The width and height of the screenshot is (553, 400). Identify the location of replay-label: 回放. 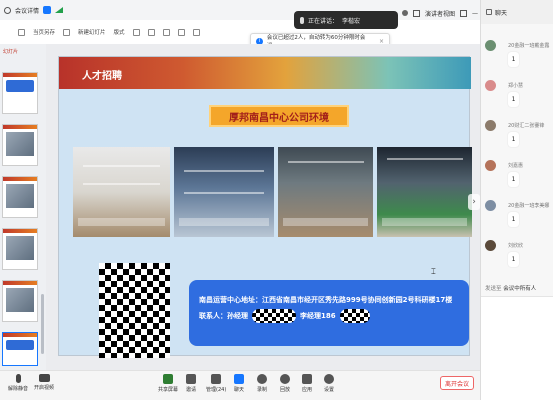
(285, 390).